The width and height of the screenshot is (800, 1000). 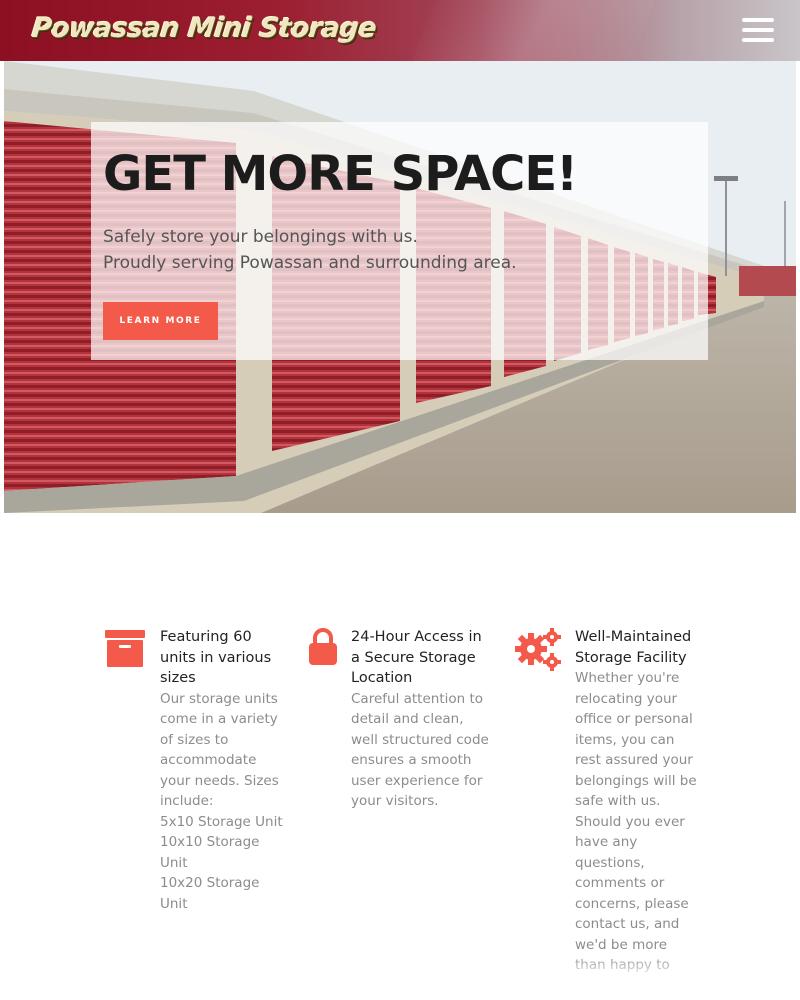 What do you see at coordinates (203, 28) in the screenshot?
I see `site-logo: Powassan Mini Storage` at bounding box center [203, 28].